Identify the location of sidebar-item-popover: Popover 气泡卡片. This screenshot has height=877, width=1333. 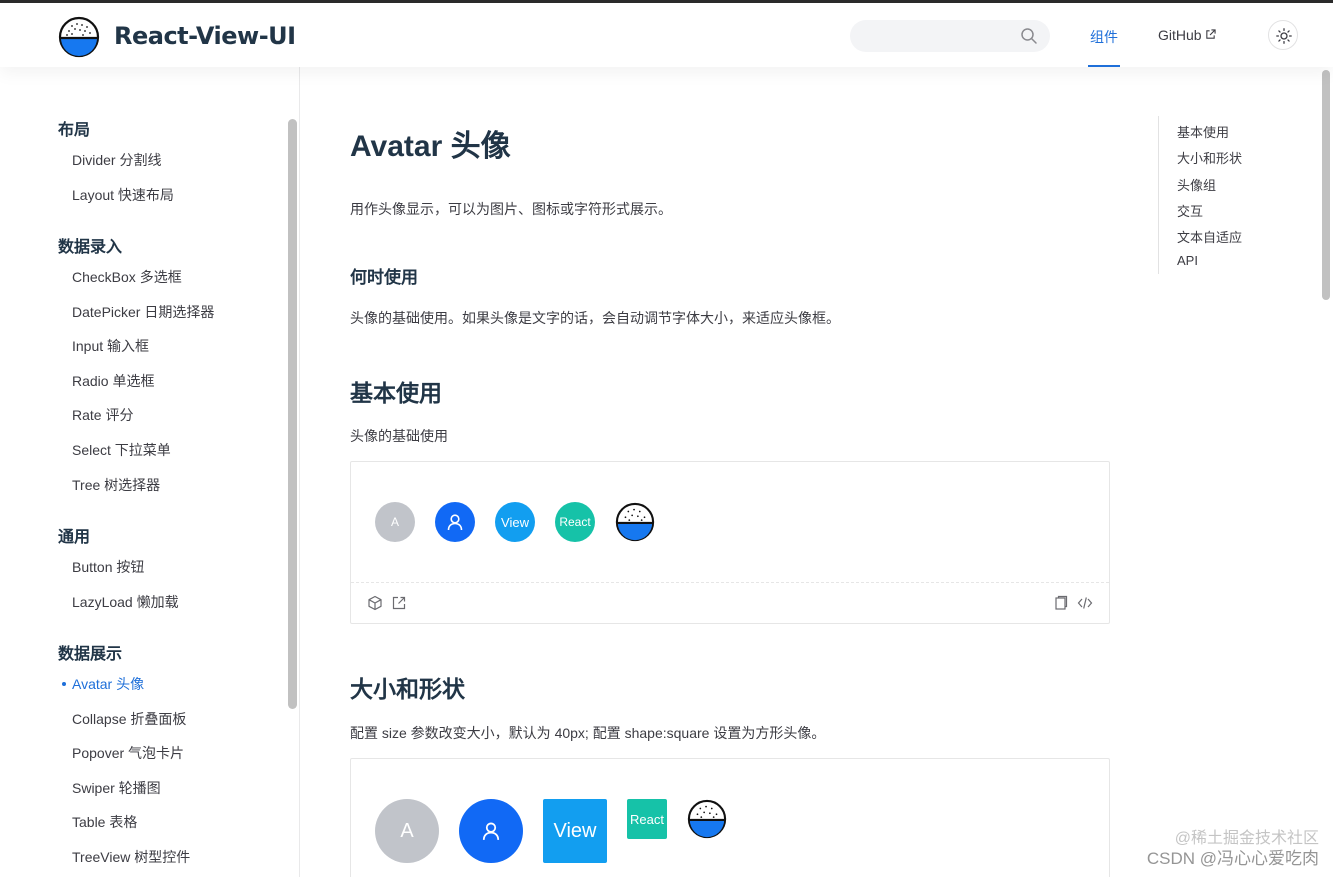
(128, 753).